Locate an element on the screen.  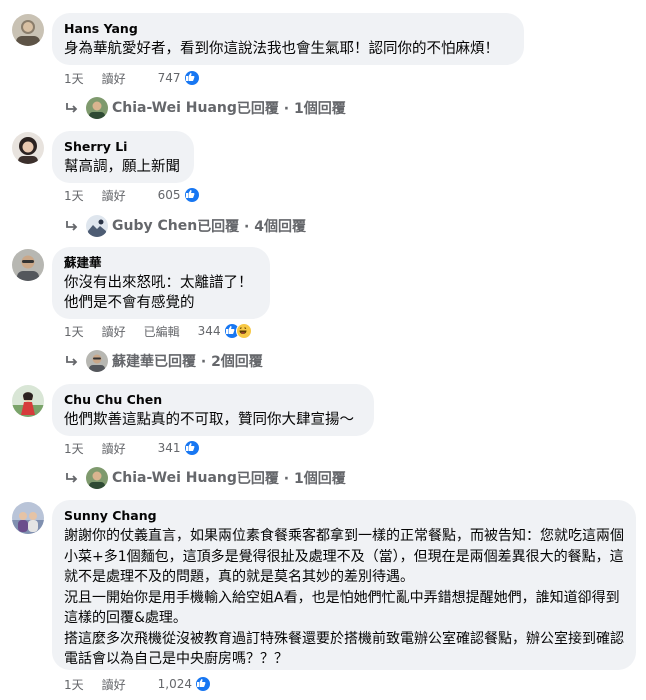
reaction-count: 605 is located at coordinates (169, 195).